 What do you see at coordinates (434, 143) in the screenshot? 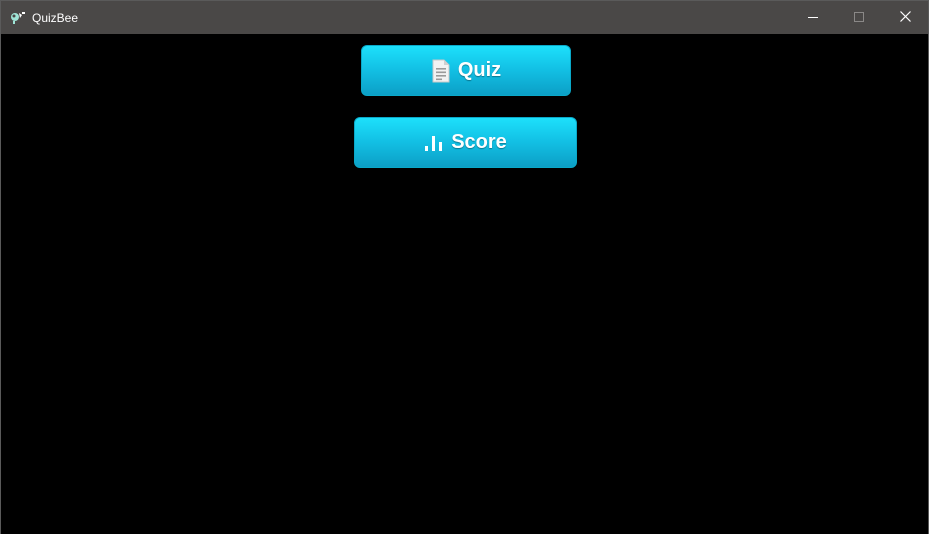
I see `bar-chart-icon` at bounding box center [434, 143].